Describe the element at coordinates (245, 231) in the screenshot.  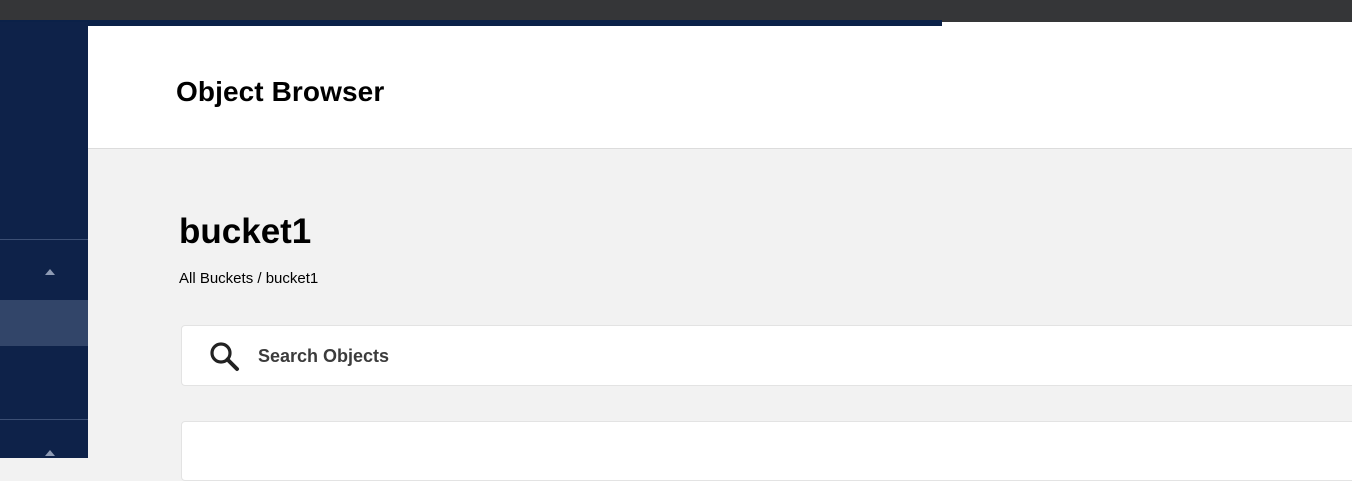
I see `bucket-title: bucket1` at that location.